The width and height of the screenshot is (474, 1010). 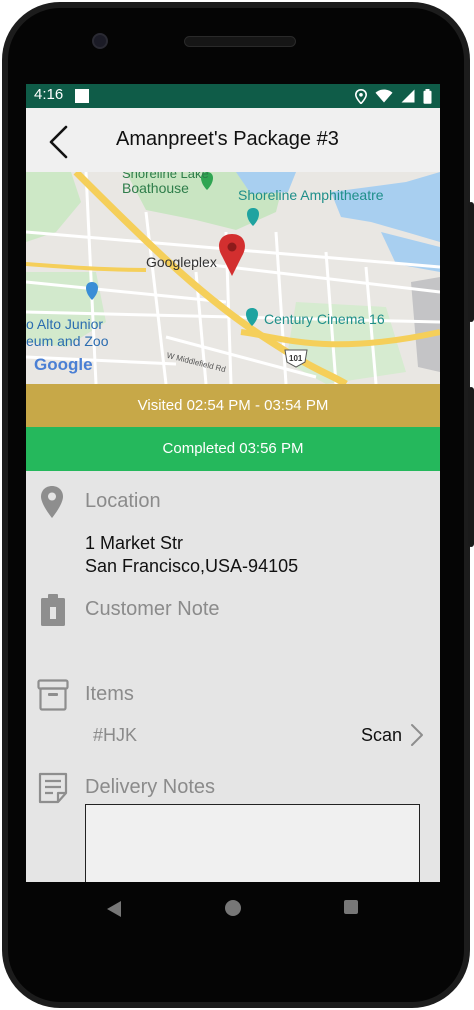 I want to click on completed-time-banner: Completed 03:56 PM, so click(x=233, y=449).